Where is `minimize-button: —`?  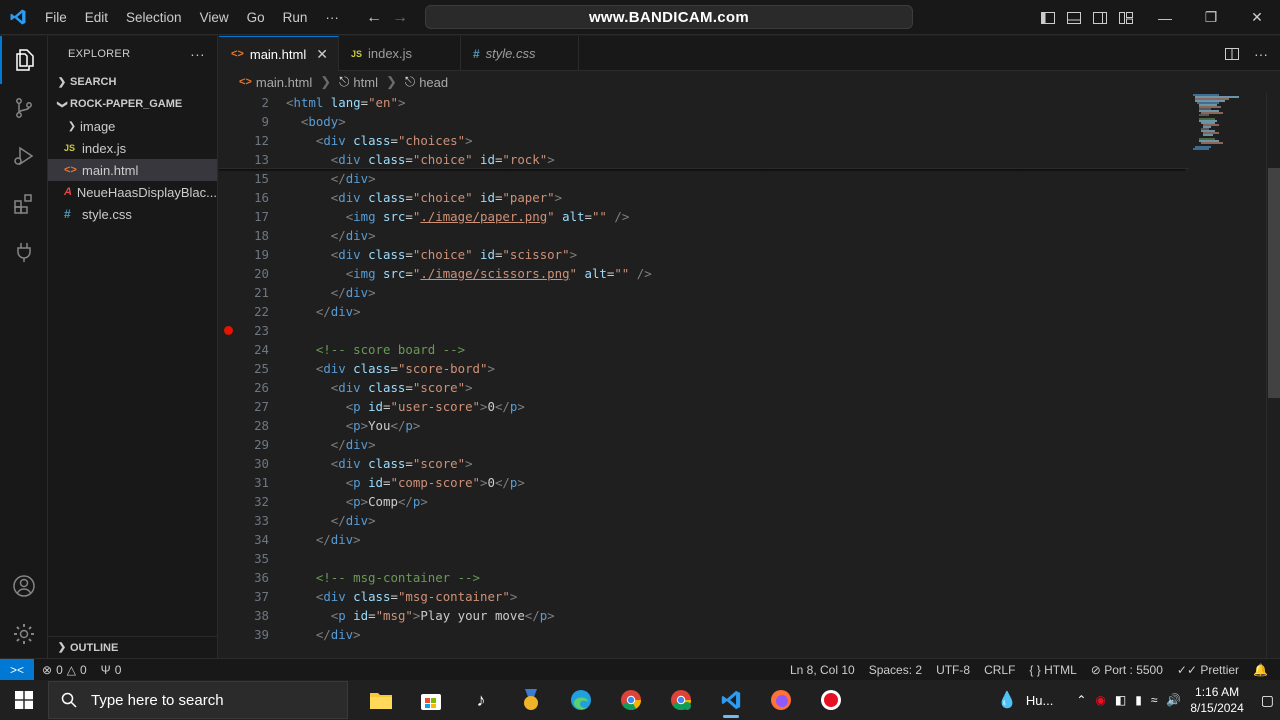
minimize-button: — is located at coordinates (1165, 17).